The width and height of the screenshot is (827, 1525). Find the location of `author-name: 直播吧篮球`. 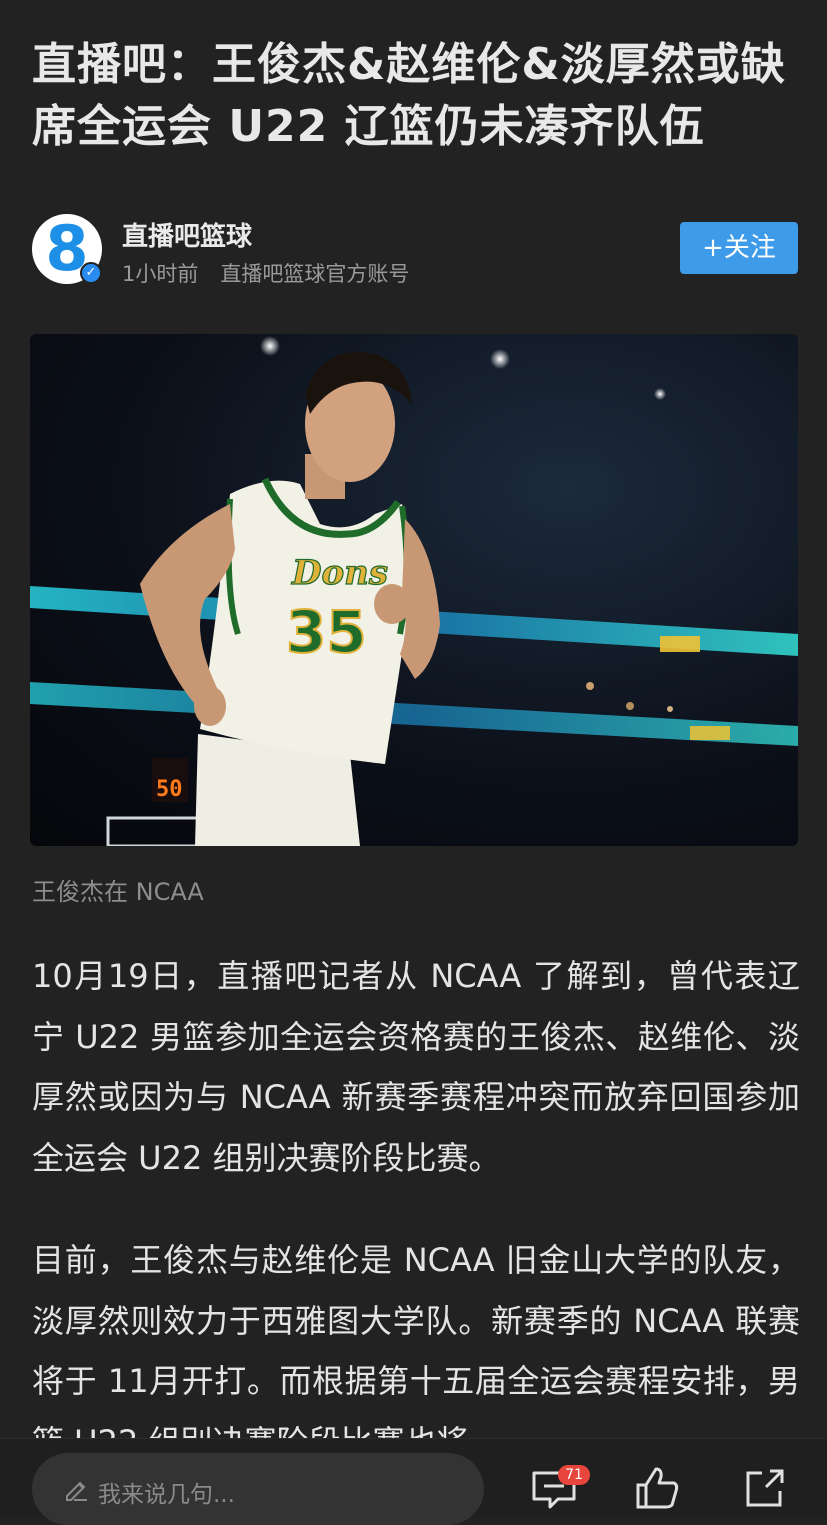

author-name: 直播吧篮球 is located at coordinates (187, 234).